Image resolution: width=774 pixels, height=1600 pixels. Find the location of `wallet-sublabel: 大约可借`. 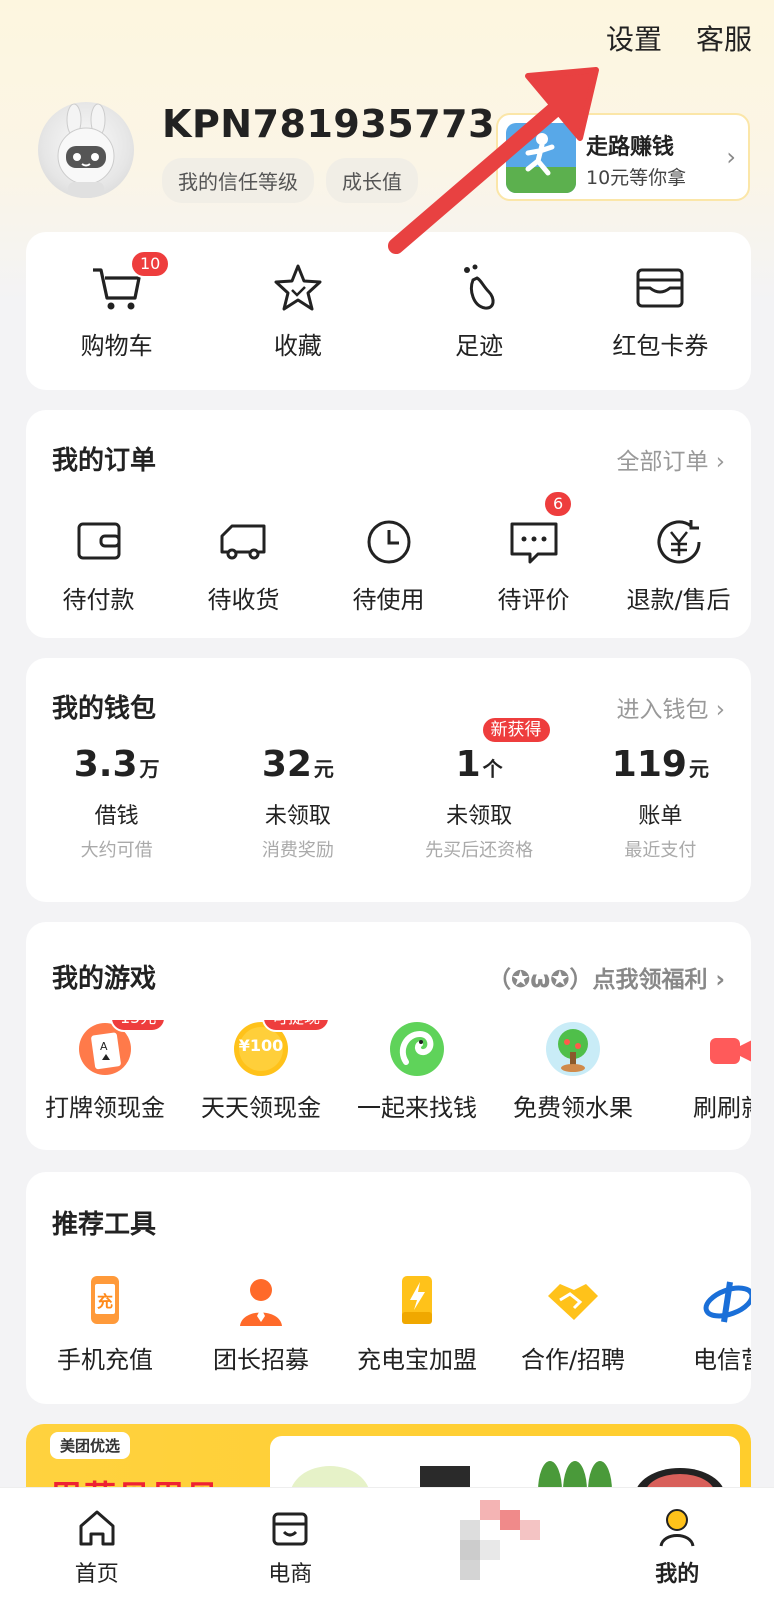

wallet-sublabel: 大约可借 is located at coordinates (116, 850).